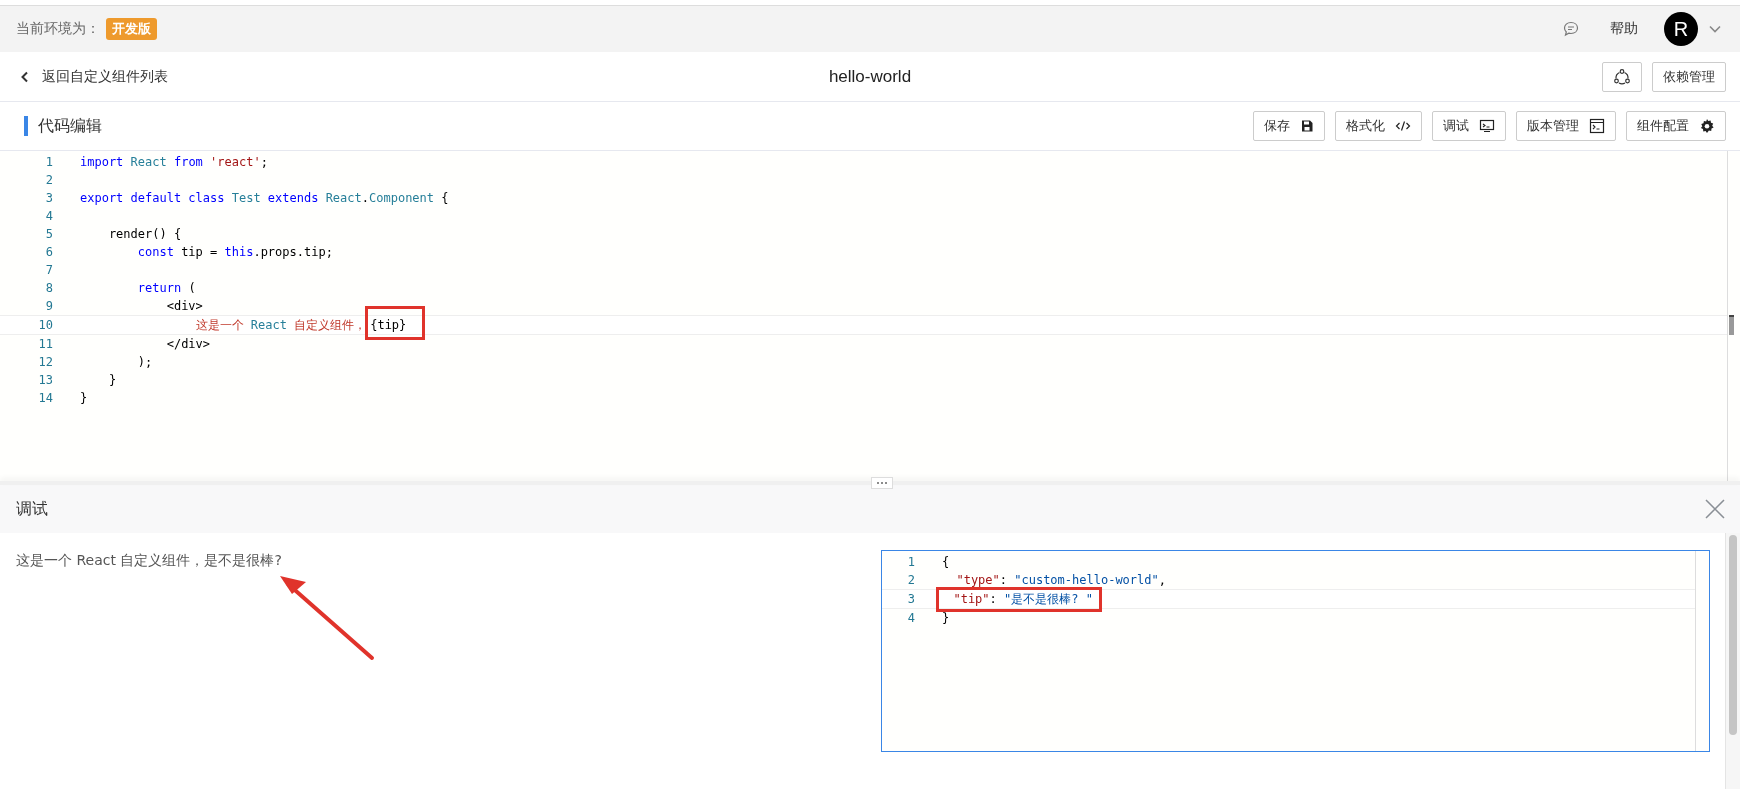  Describe the element at coordinates (870, 76) in the screenshot. I see `component-title: hello-world` at that location.